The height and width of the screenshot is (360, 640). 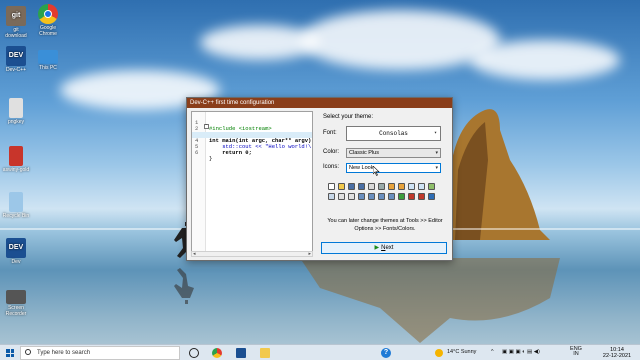 What do you see at coordinates (381, 186) in the screenshot?
I see `print-icon` at bounding box center [381, 186].